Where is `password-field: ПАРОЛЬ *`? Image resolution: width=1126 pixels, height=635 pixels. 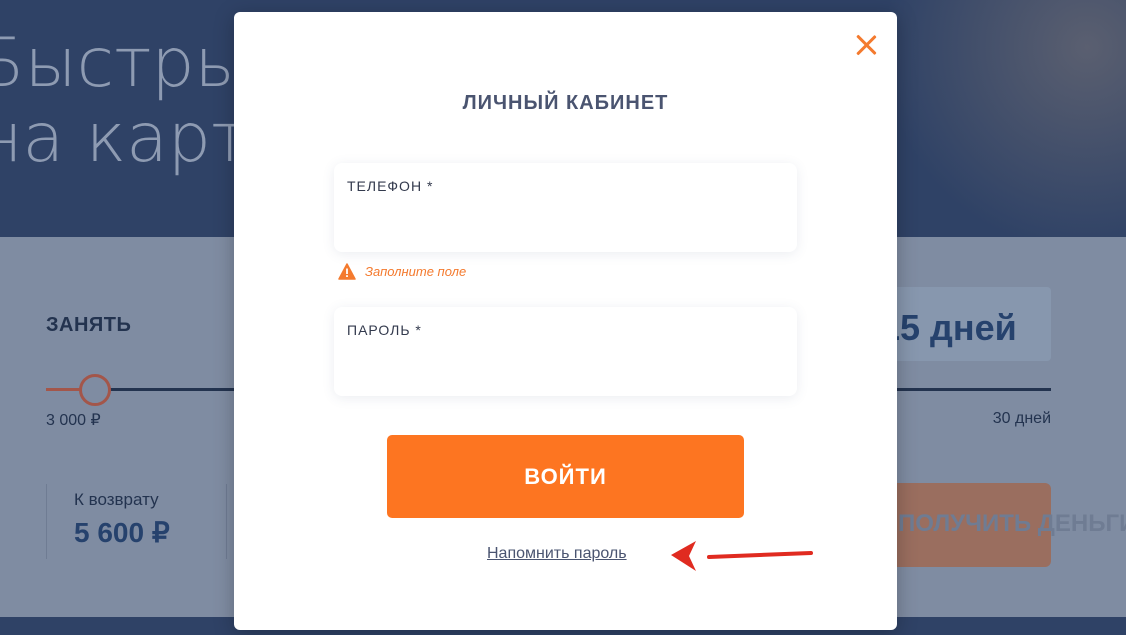 password-field: ПАРОЛЬ * is located at coordinates (565, 351).